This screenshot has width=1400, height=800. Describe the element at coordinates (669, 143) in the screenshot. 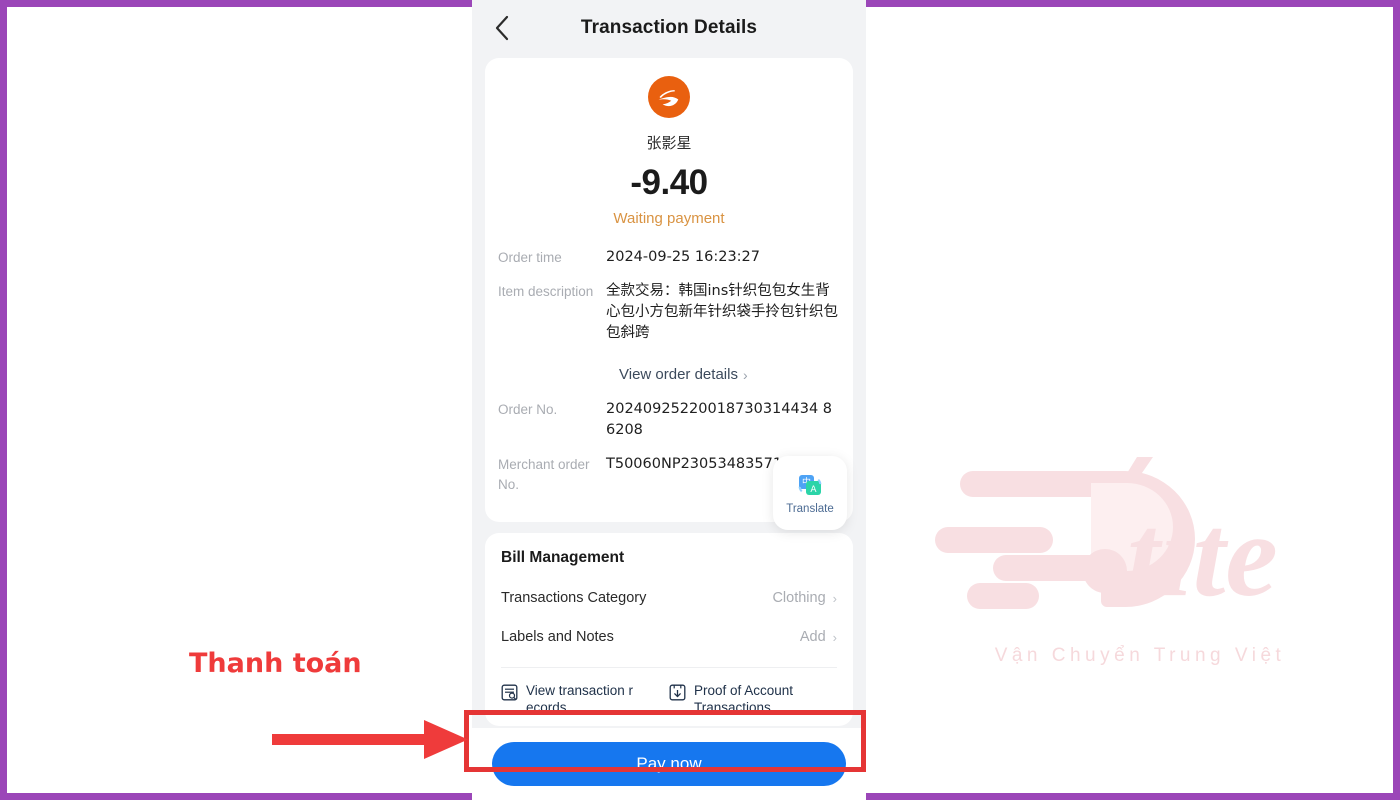

I see `payee-name: 张影星` at that location.